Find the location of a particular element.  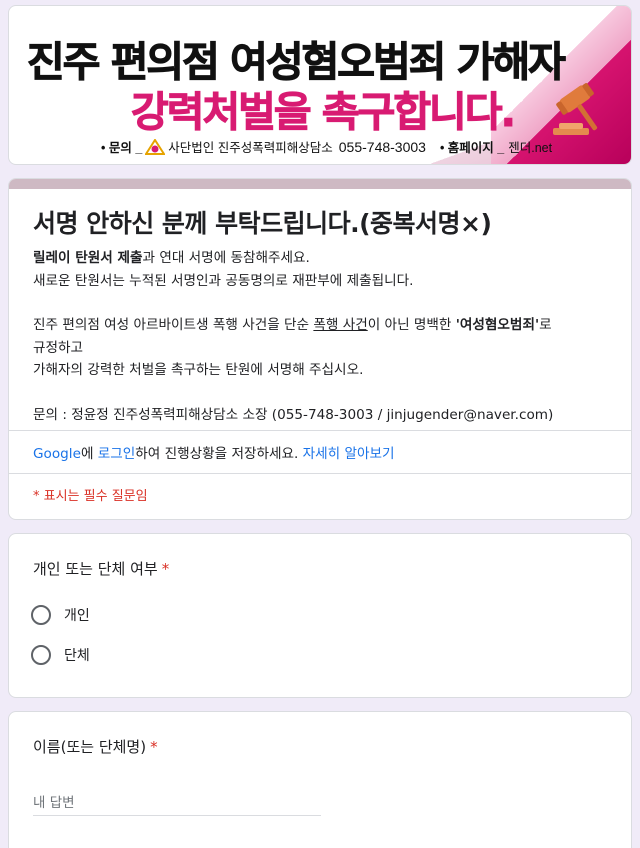

card-top-stripe is located at coordinates (320, 184).